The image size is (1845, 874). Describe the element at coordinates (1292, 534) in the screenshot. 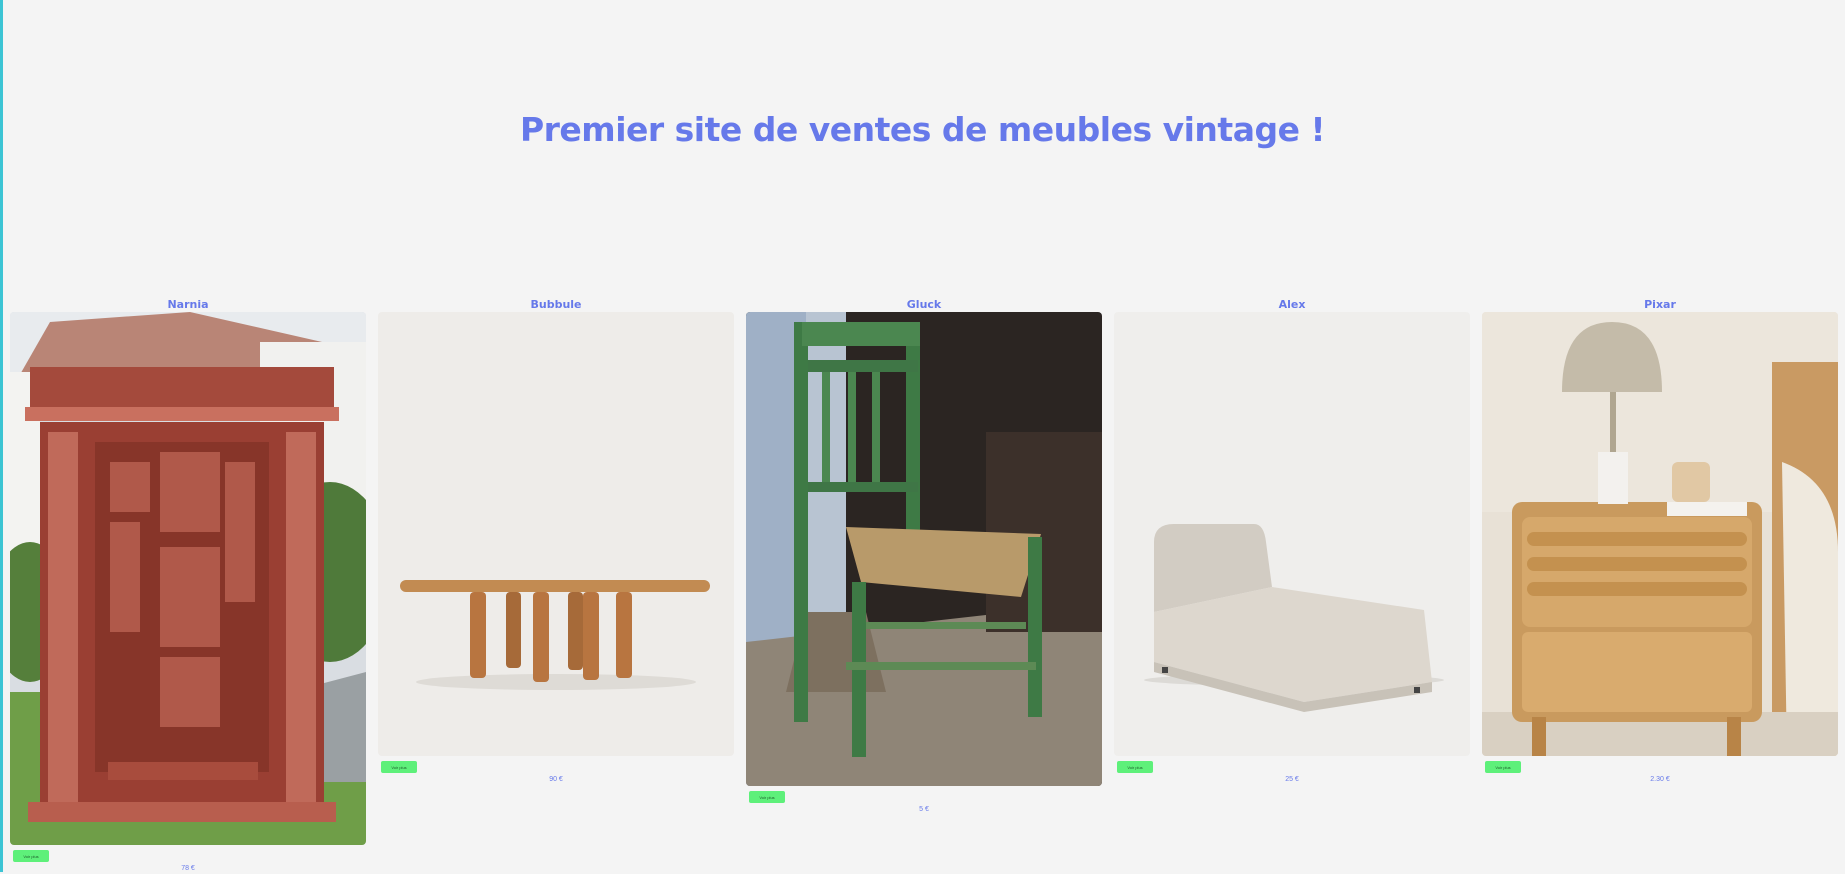

I see `product-image-chaise-longue` at that location.